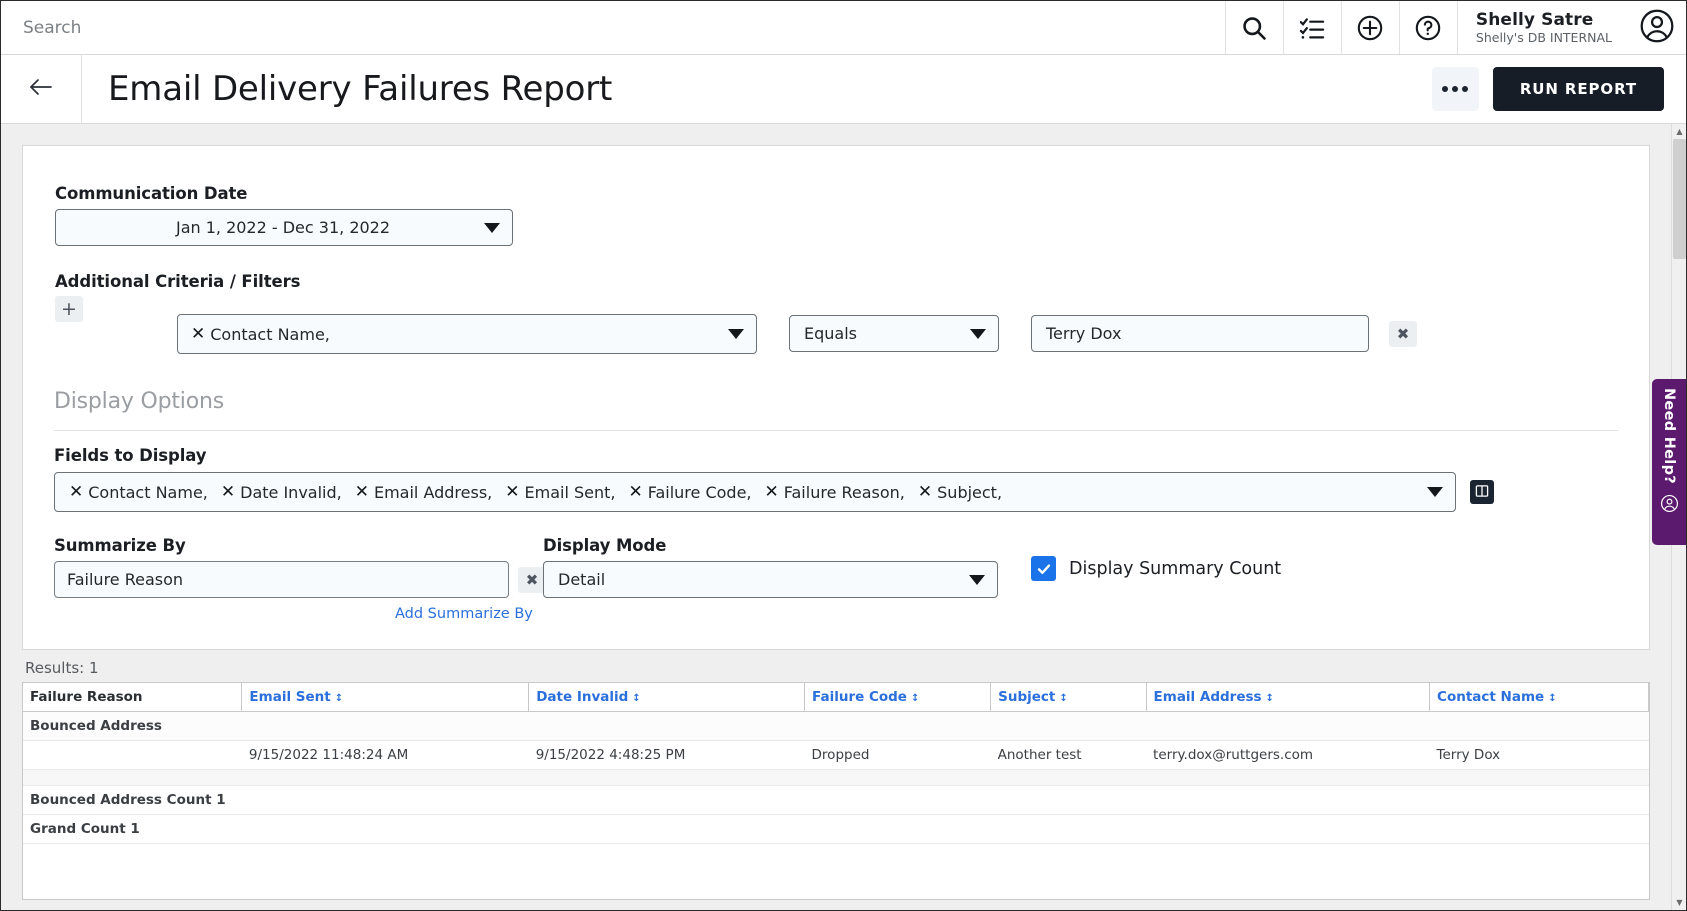 The width and height of the screenshot is (1687, 911). I want to click on column-header-failure-reason: Failure Reason, so click(133, 697).